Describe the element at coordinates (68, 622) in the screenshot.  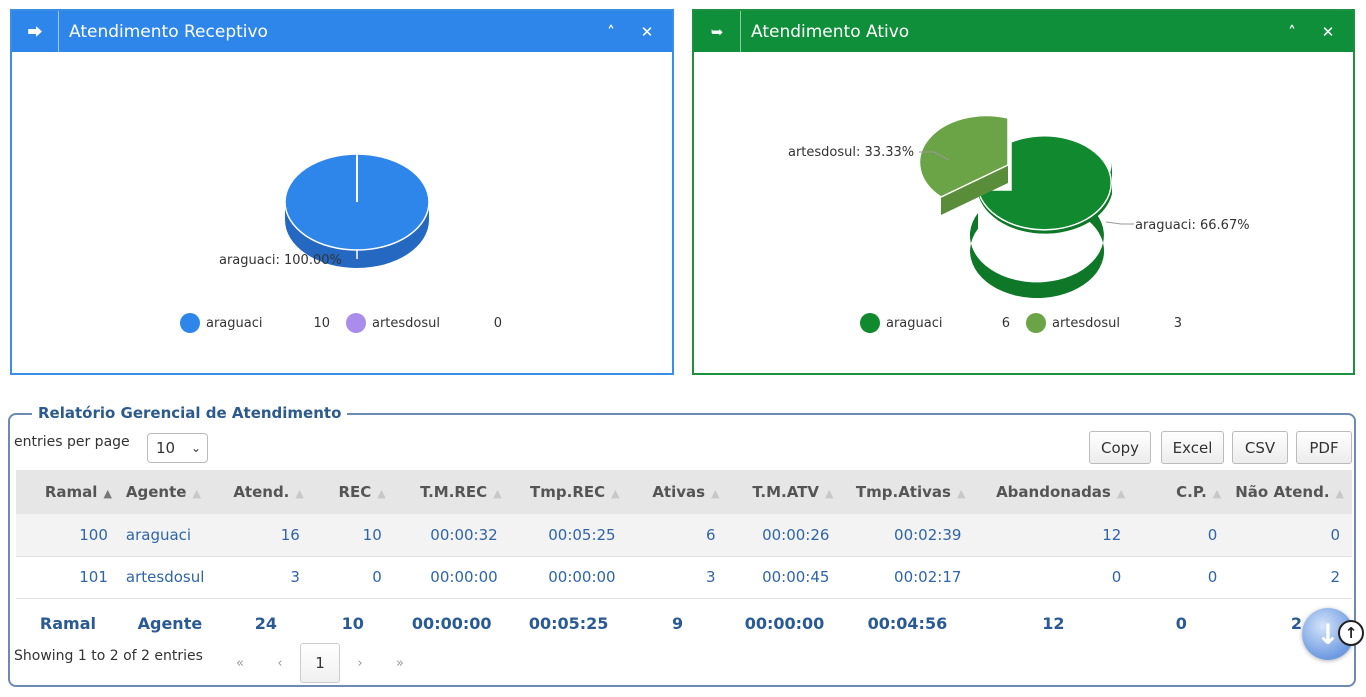
I see `footer-ramal: Ramal` at that location.